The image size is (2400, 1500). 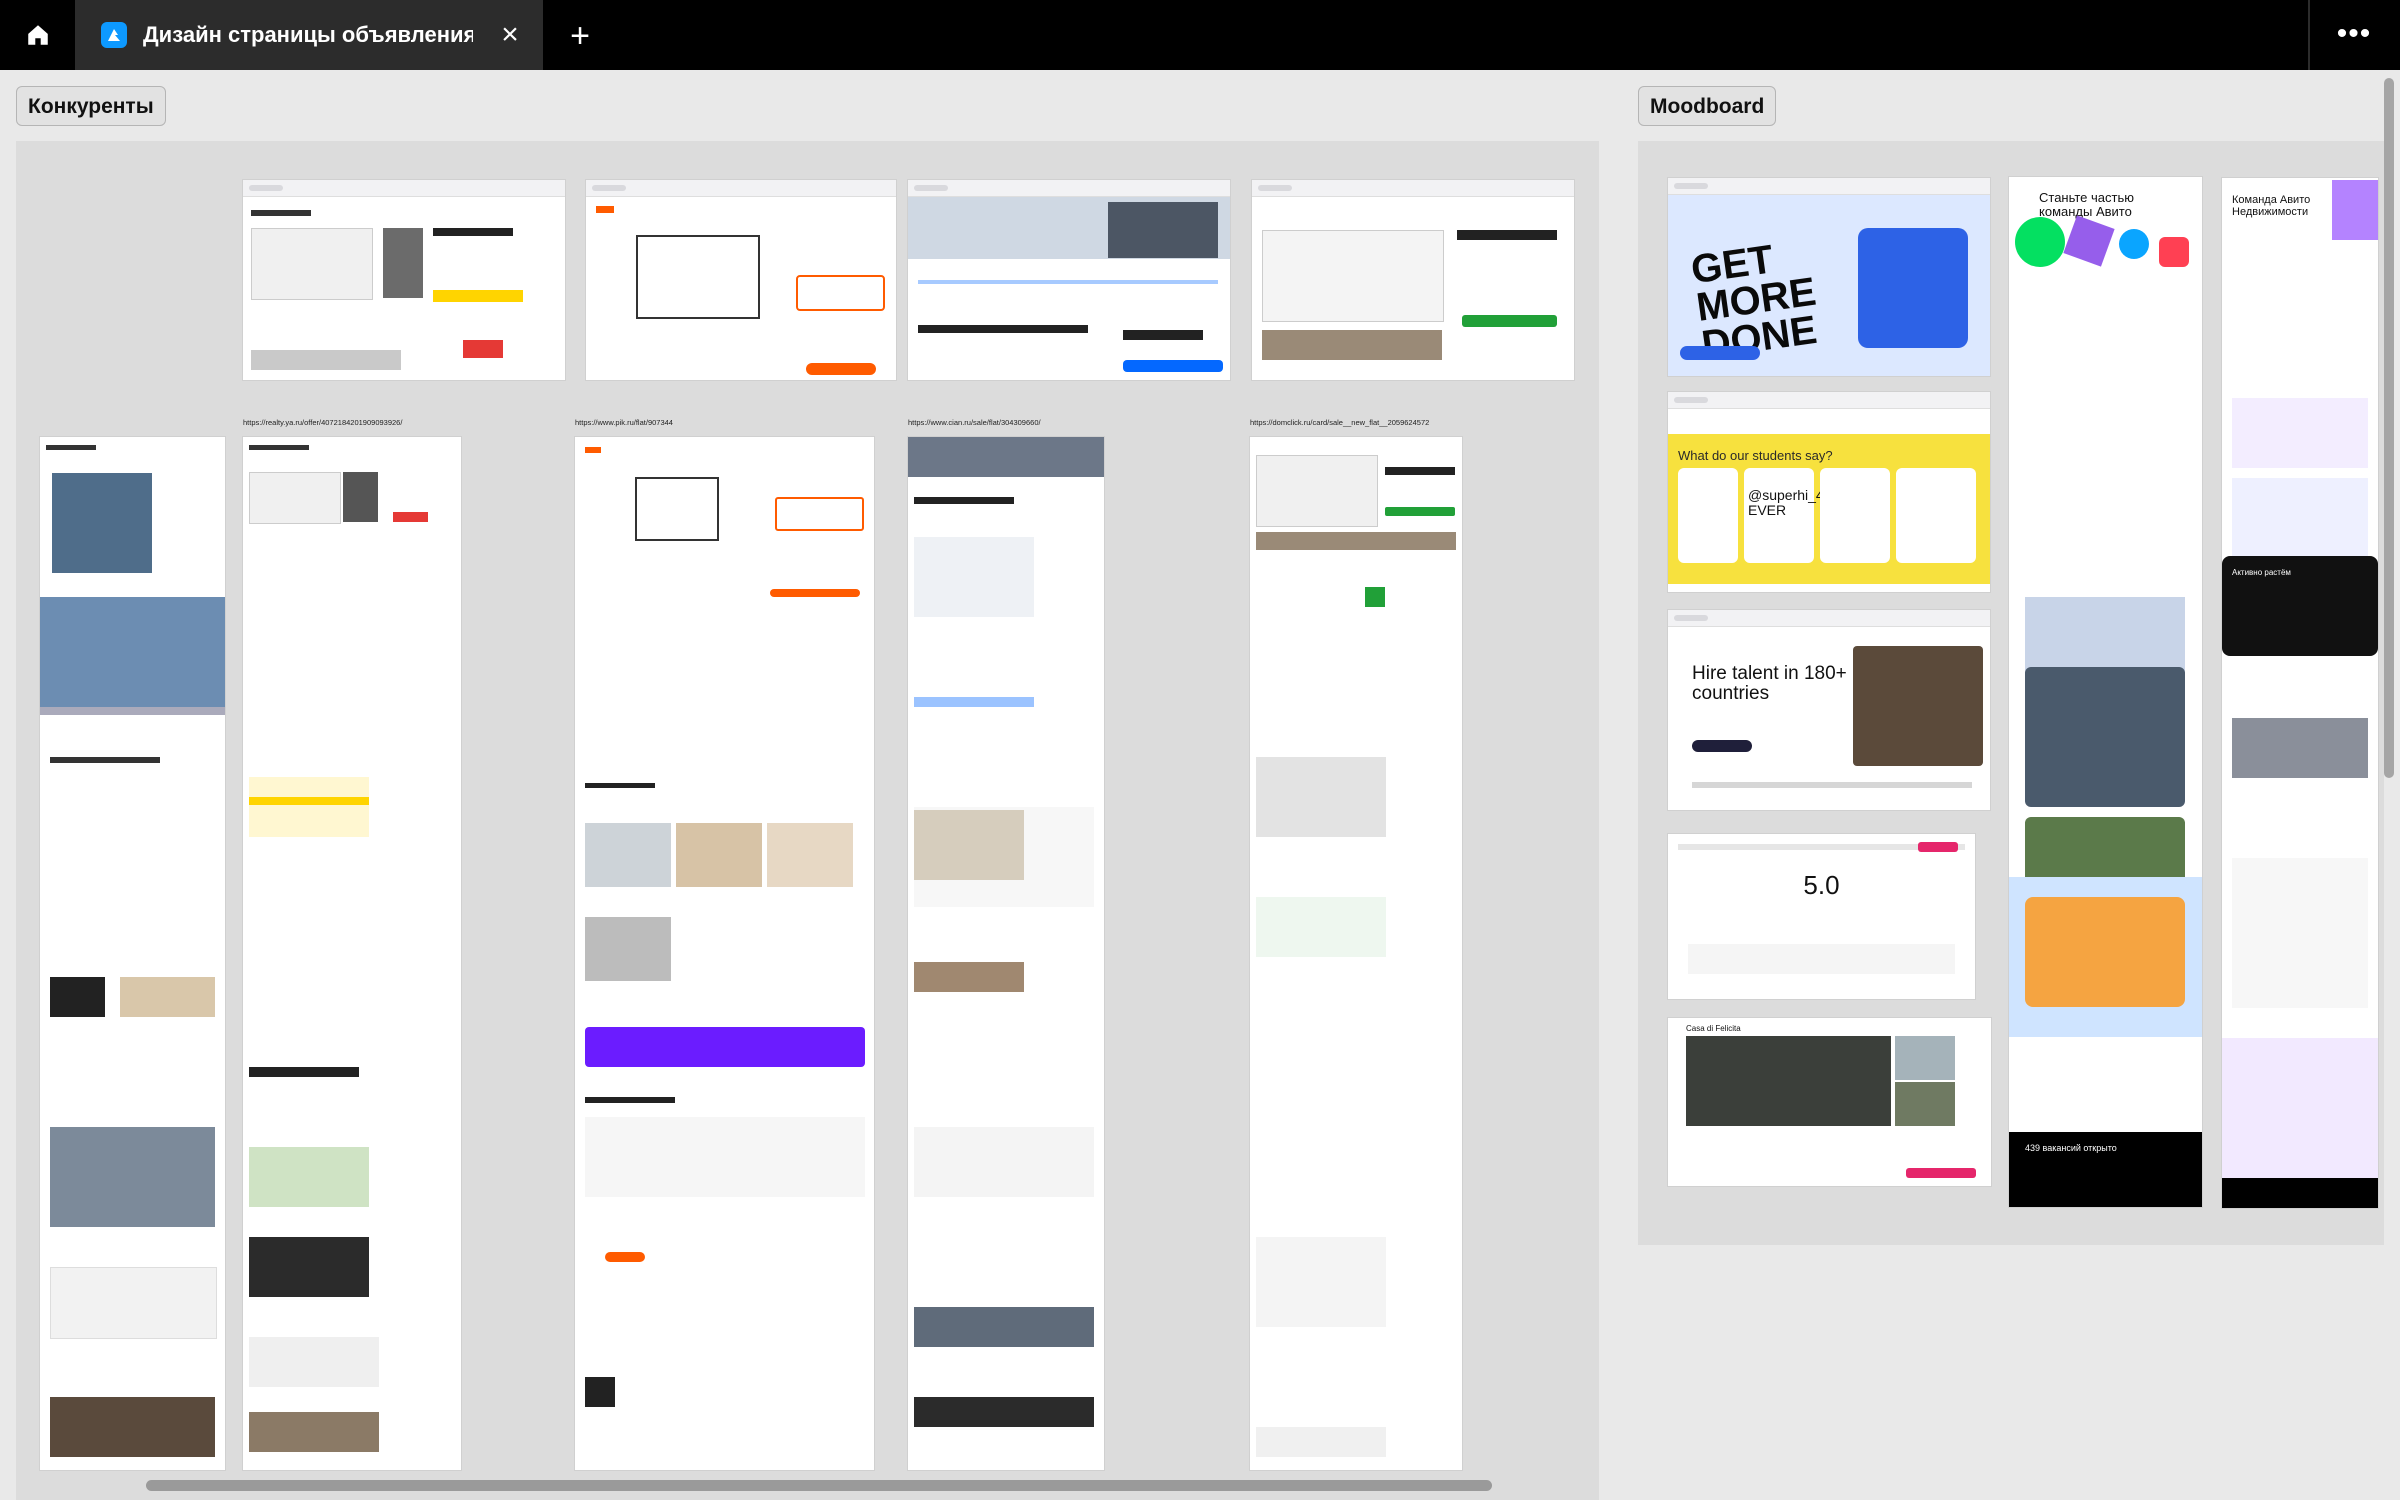 What do you see at coordinates (819, 1485) in the screenshot?
I see `horizontal-scrollbar` at bounding box center [819, 1485].